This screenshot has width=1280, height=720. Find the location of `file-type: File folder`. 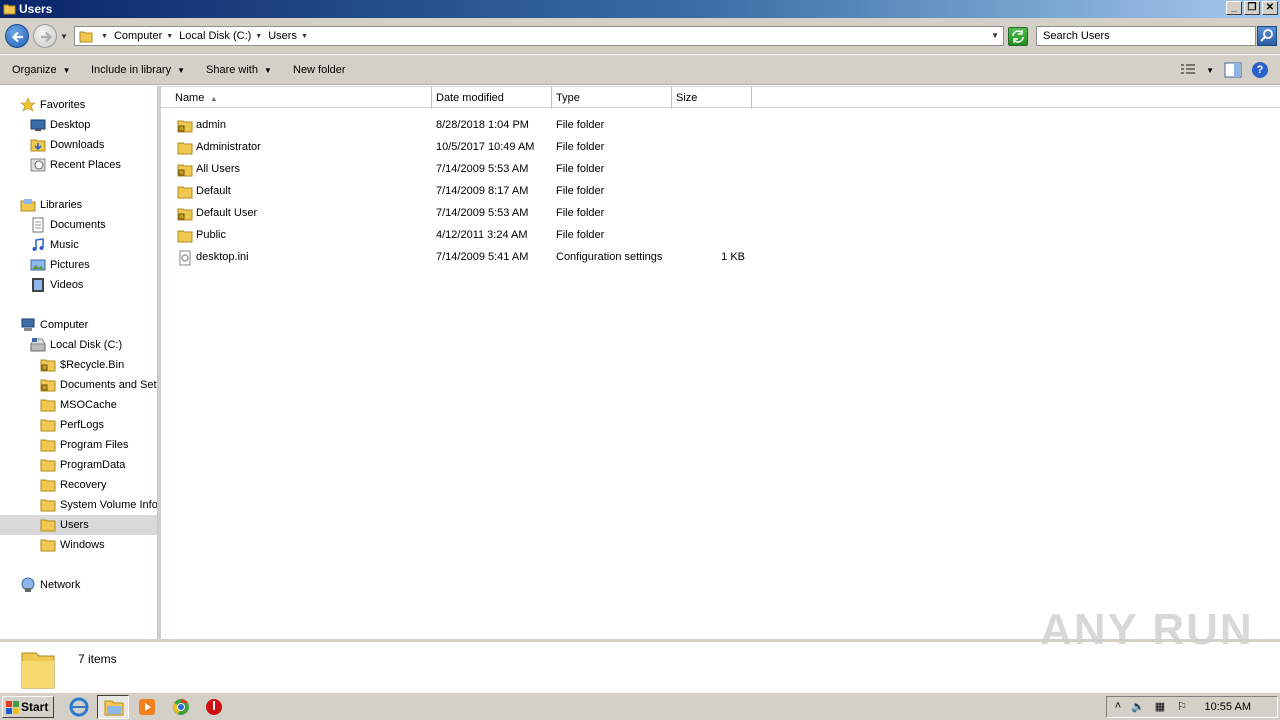

file-type: File folder is located at coordinates (580, 235).